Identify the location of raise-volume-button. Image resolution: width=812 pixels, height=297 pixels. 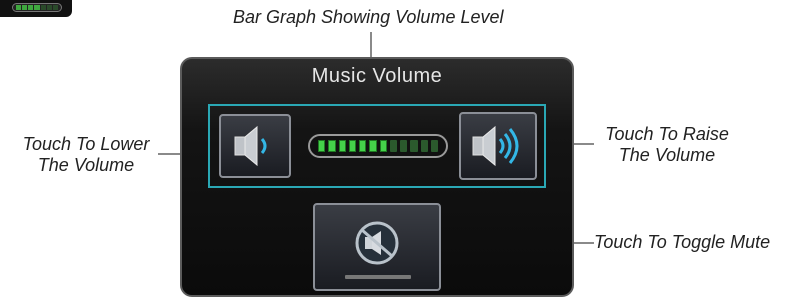
(498, 146).